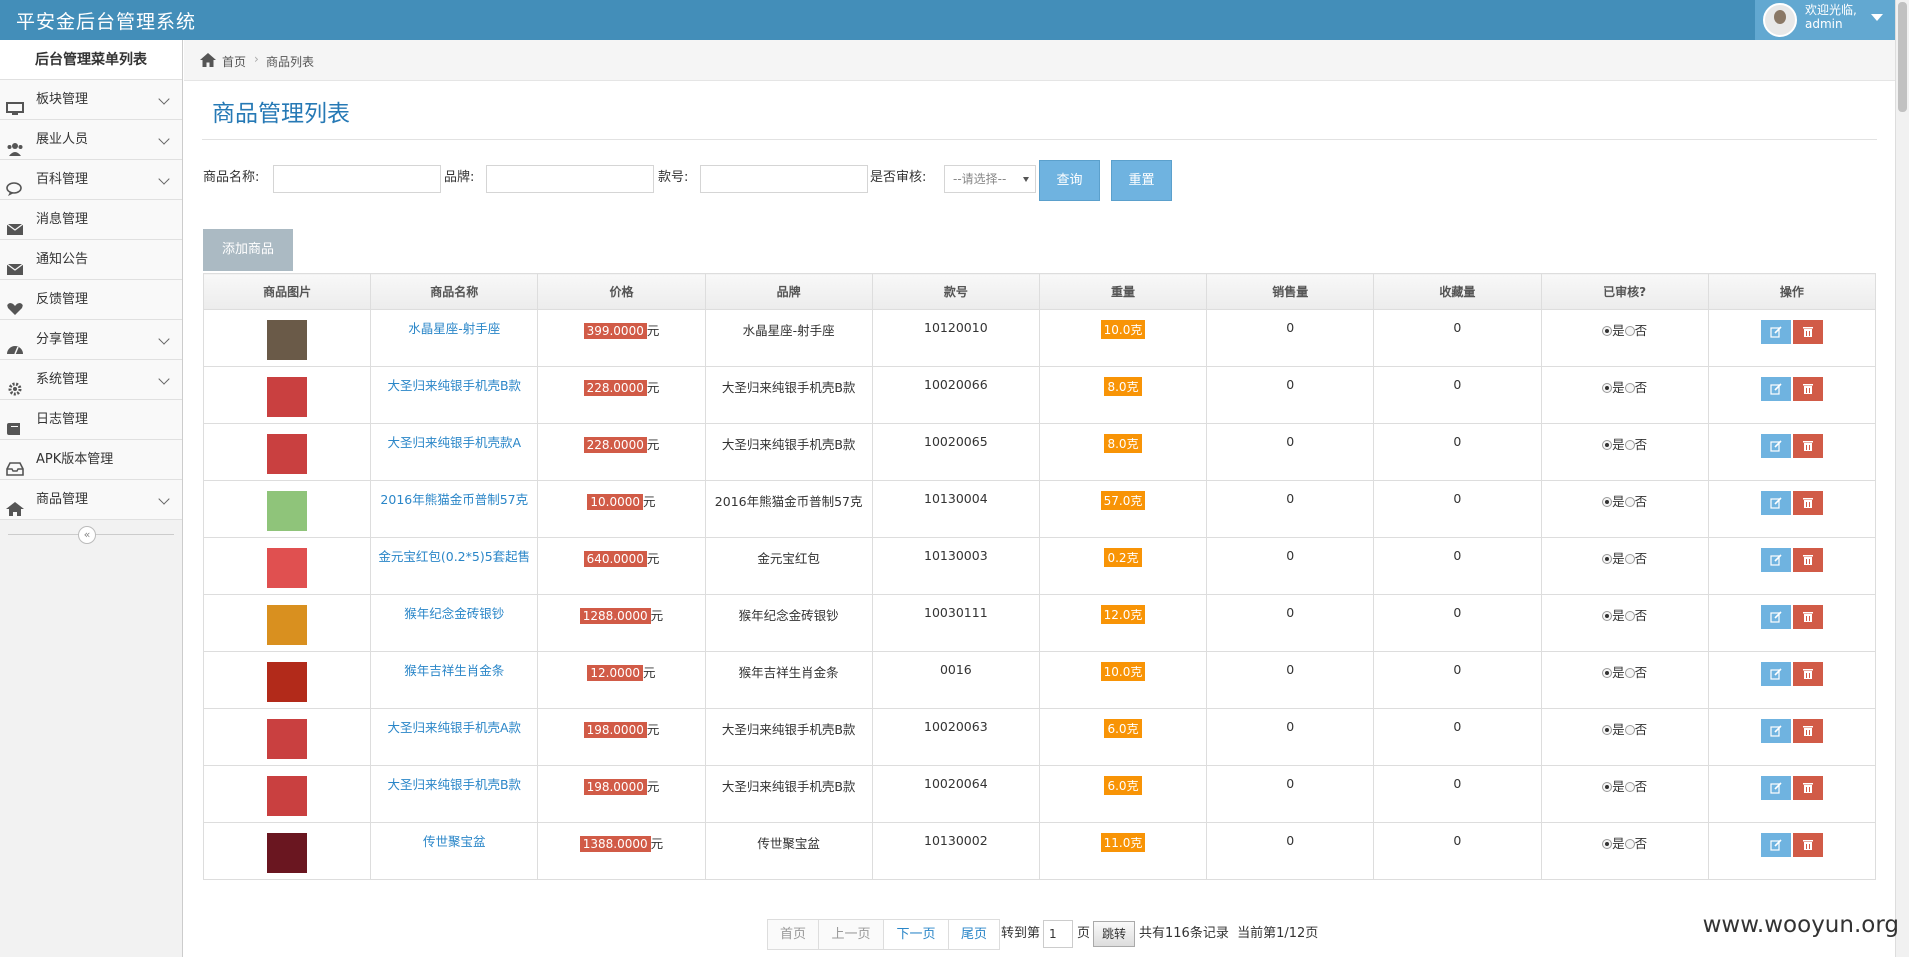 The height and width of the screenshot is (957, 1909). Describe the element at coordinates (91, 140) in the screenshot. I see `sidebar-item-1: 展业人员` at that location.